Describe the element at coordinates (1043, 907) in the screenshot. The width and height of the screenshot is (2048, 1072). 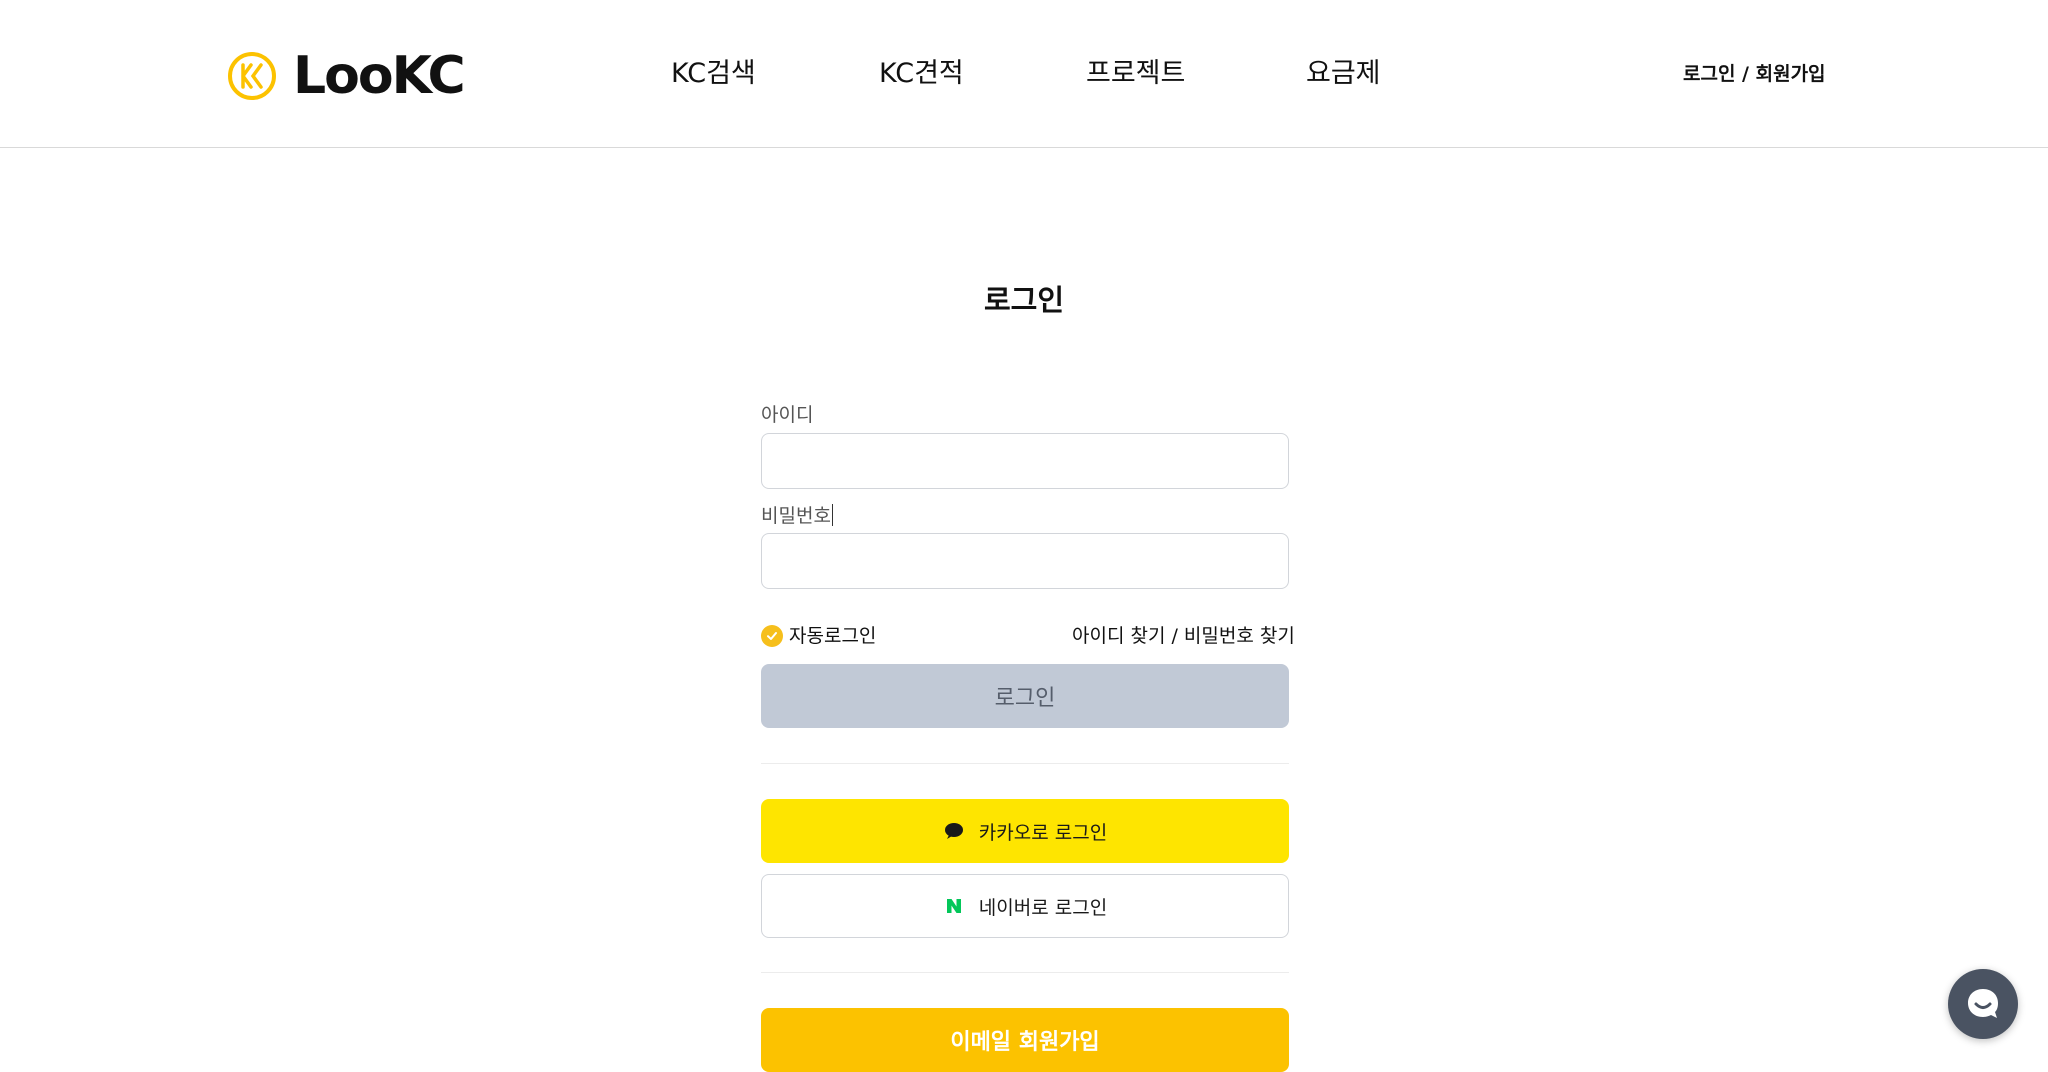
I see `naver-login-label: 네이버로 로그인` at that location.